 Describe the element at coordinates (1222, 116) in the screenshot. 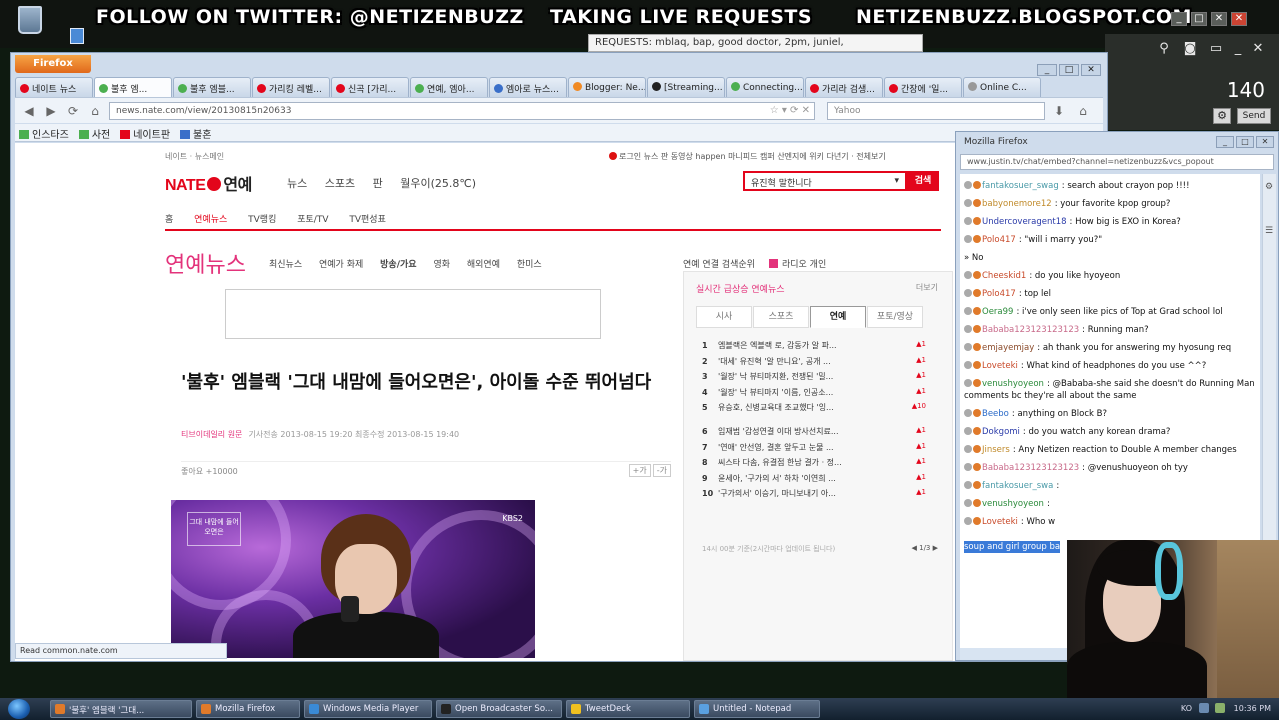

I see `gear-icon: ⚙` at that location.